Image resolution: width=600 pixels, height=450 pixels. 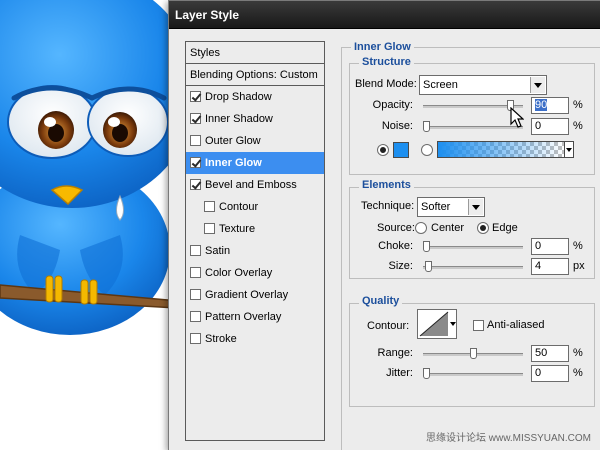 I want to click on blend-mode-select: Screen, so click(x=483, y=85).